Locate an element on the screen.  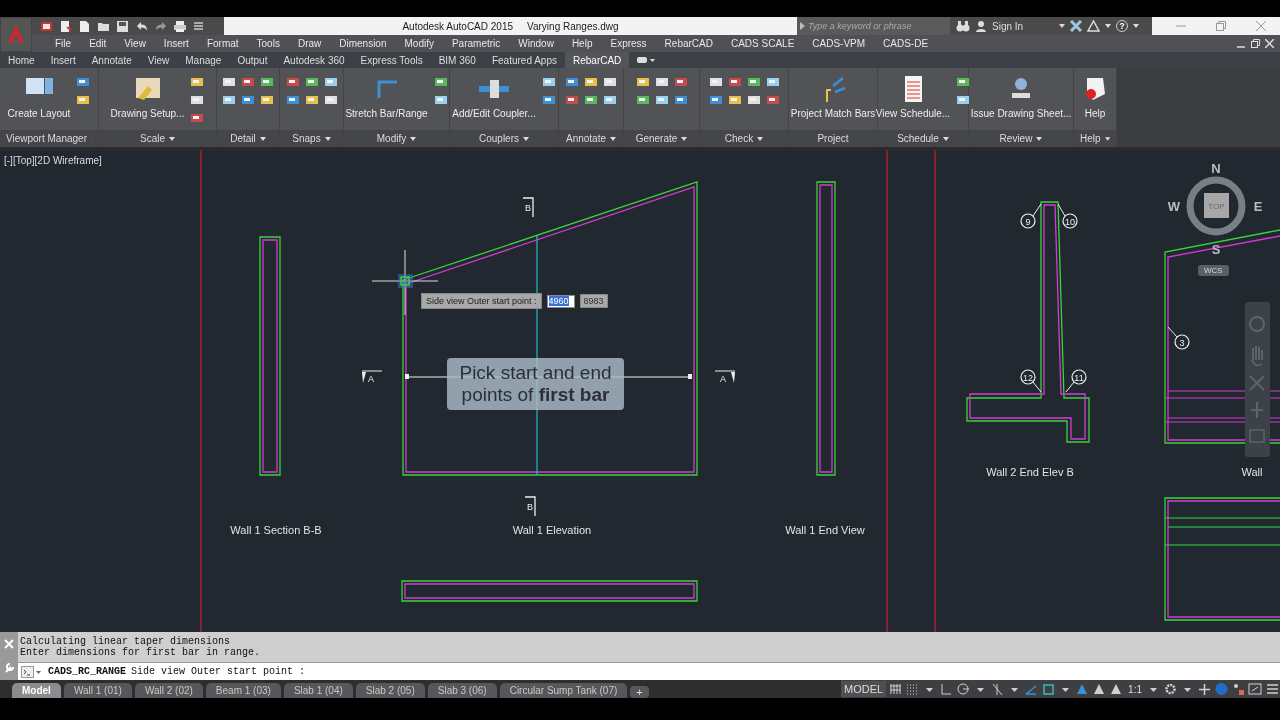
menu-item: Dimension is located at coordinates (363, 43).